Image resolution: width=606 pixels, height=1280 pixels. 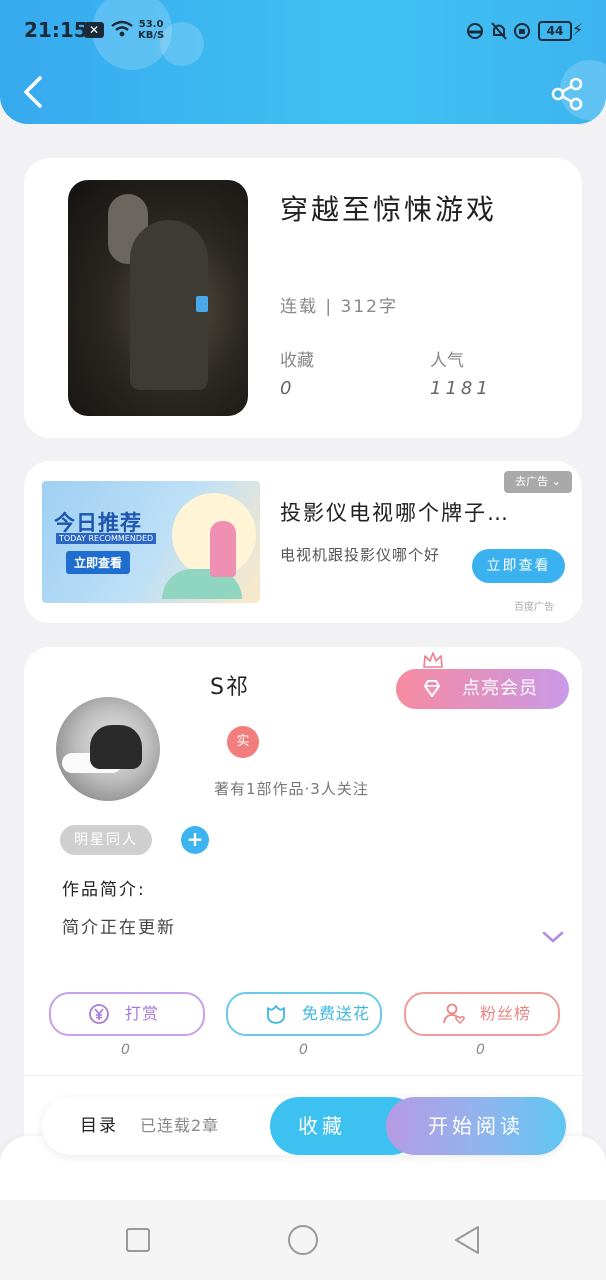 What do you see at coordinates (336, 1013) in the screenshot?
I see `send-flower-label: 免费送花` at bounding box center [336, 1013].